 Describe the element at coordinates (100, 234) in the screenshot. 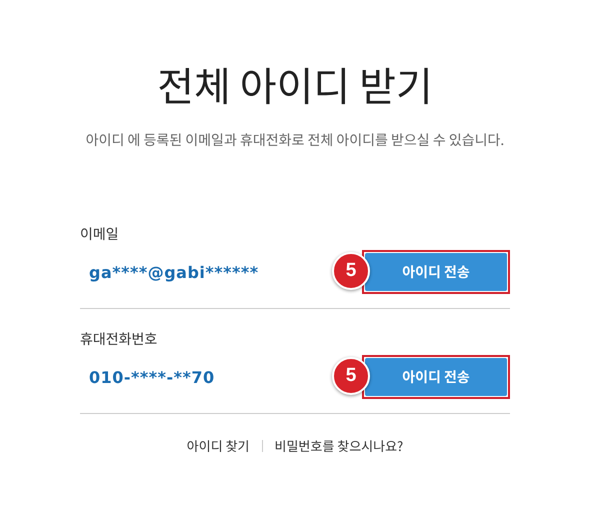

I see `field-label: 이메일` at that location.